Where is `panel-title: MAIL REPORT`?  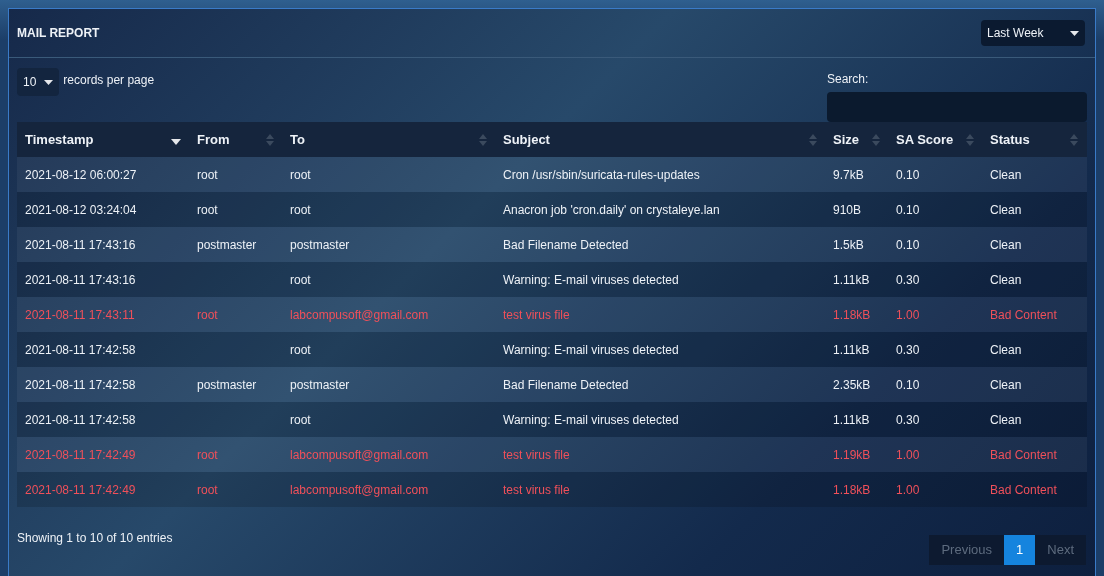
panel-title: MAIL REPORT is located at coordinates (58, 33).